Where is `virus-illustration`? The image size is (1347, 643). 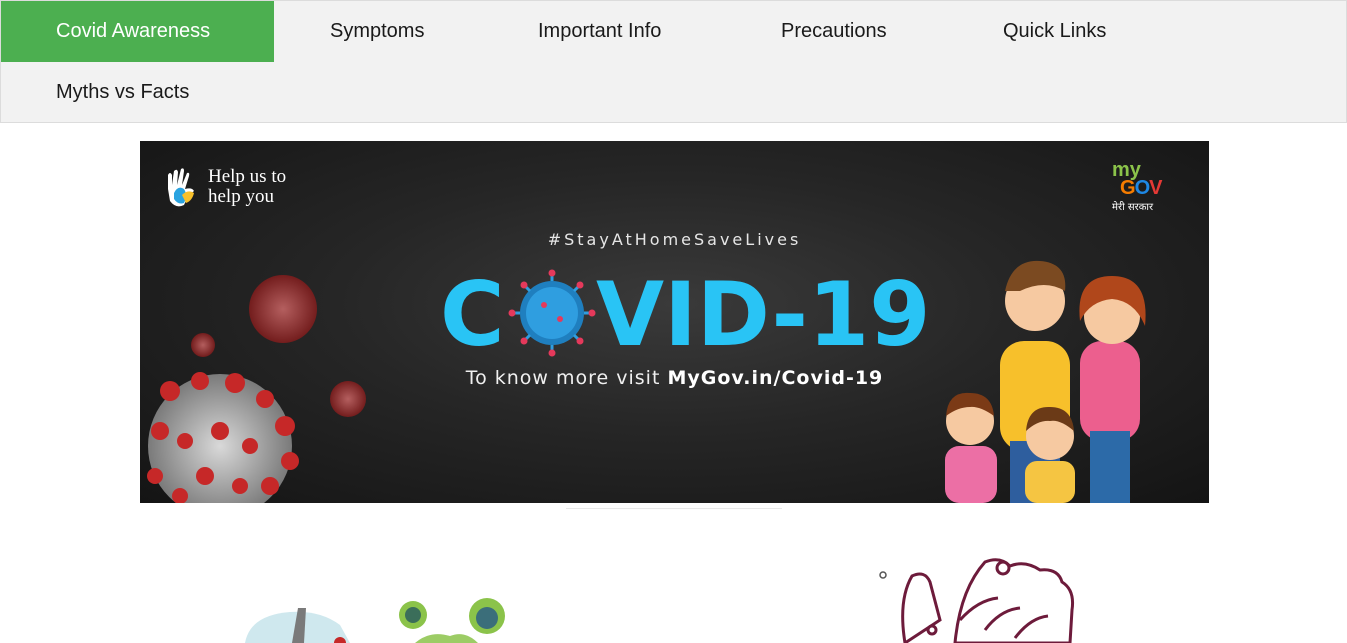 virus-illustration is located at coordinates (375, 620).